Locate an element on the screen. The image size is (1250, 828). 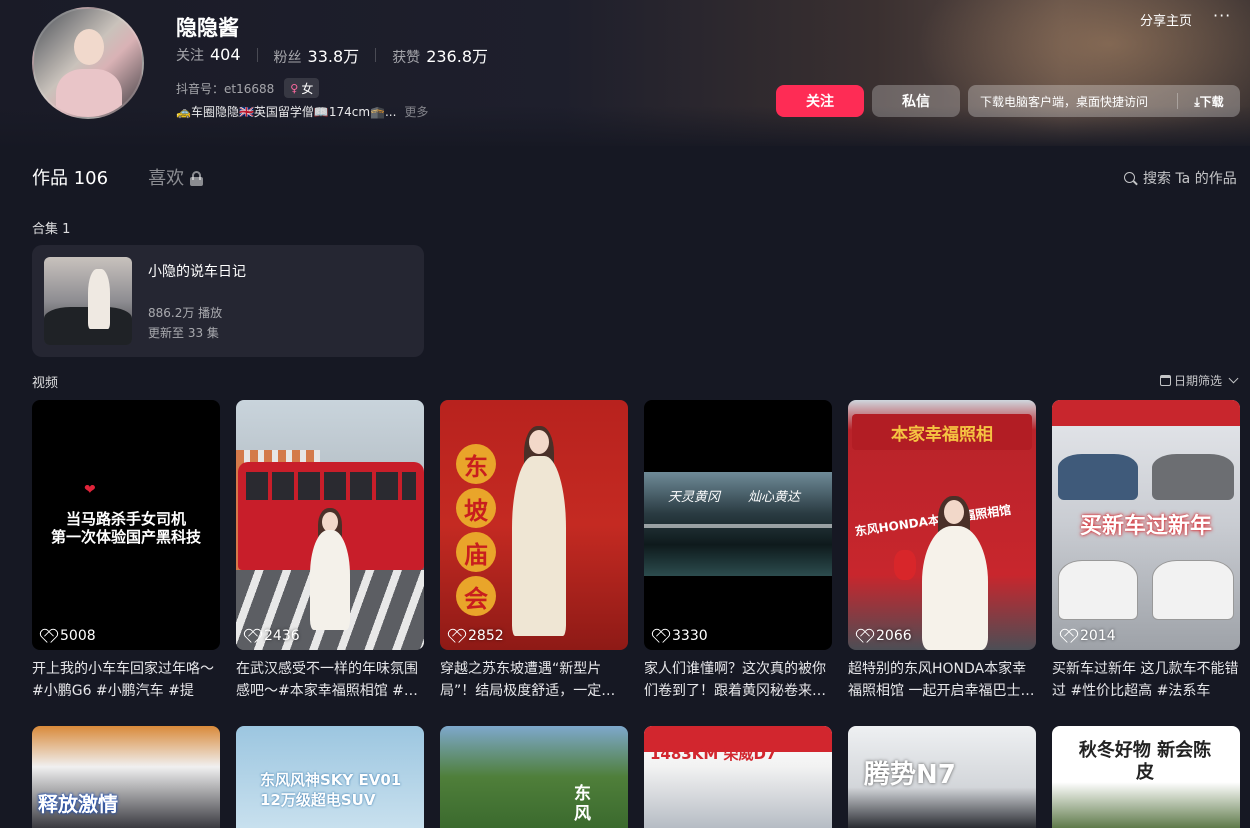
stat-following: 关注 404 is located at coordinates (208, 55).